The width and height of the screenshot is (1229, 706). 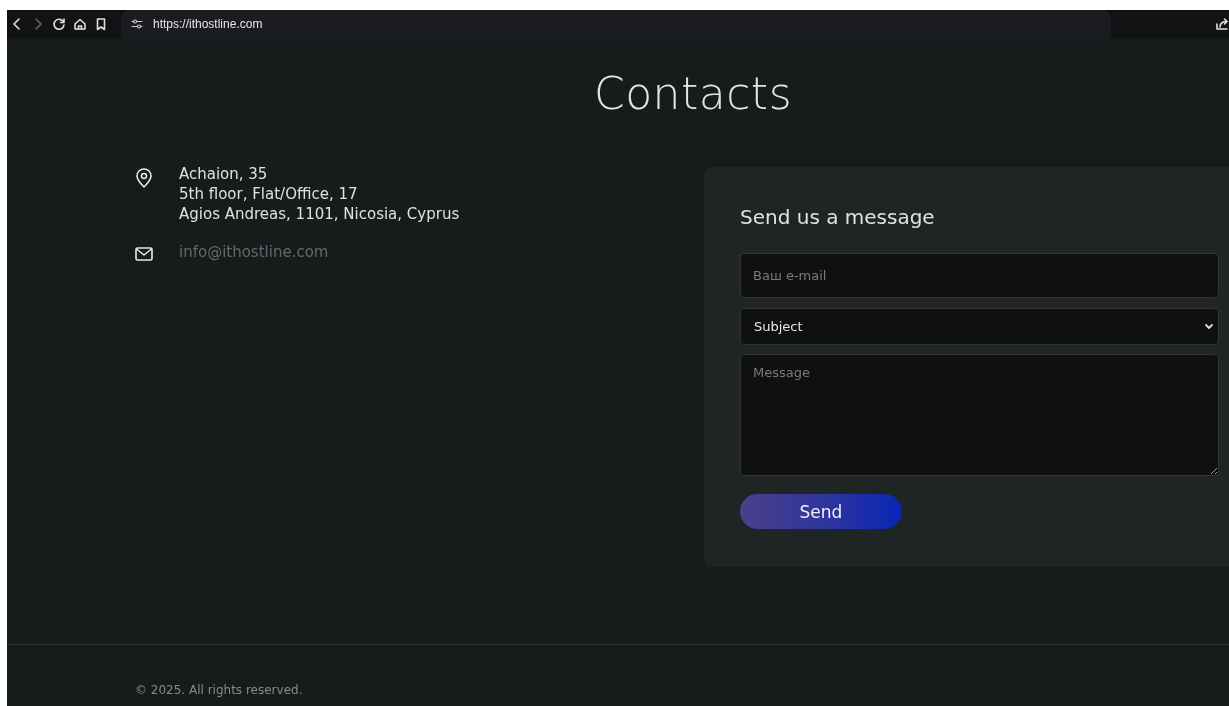 I want to click on form-title: Send us a message, so click(x=838, y=217).